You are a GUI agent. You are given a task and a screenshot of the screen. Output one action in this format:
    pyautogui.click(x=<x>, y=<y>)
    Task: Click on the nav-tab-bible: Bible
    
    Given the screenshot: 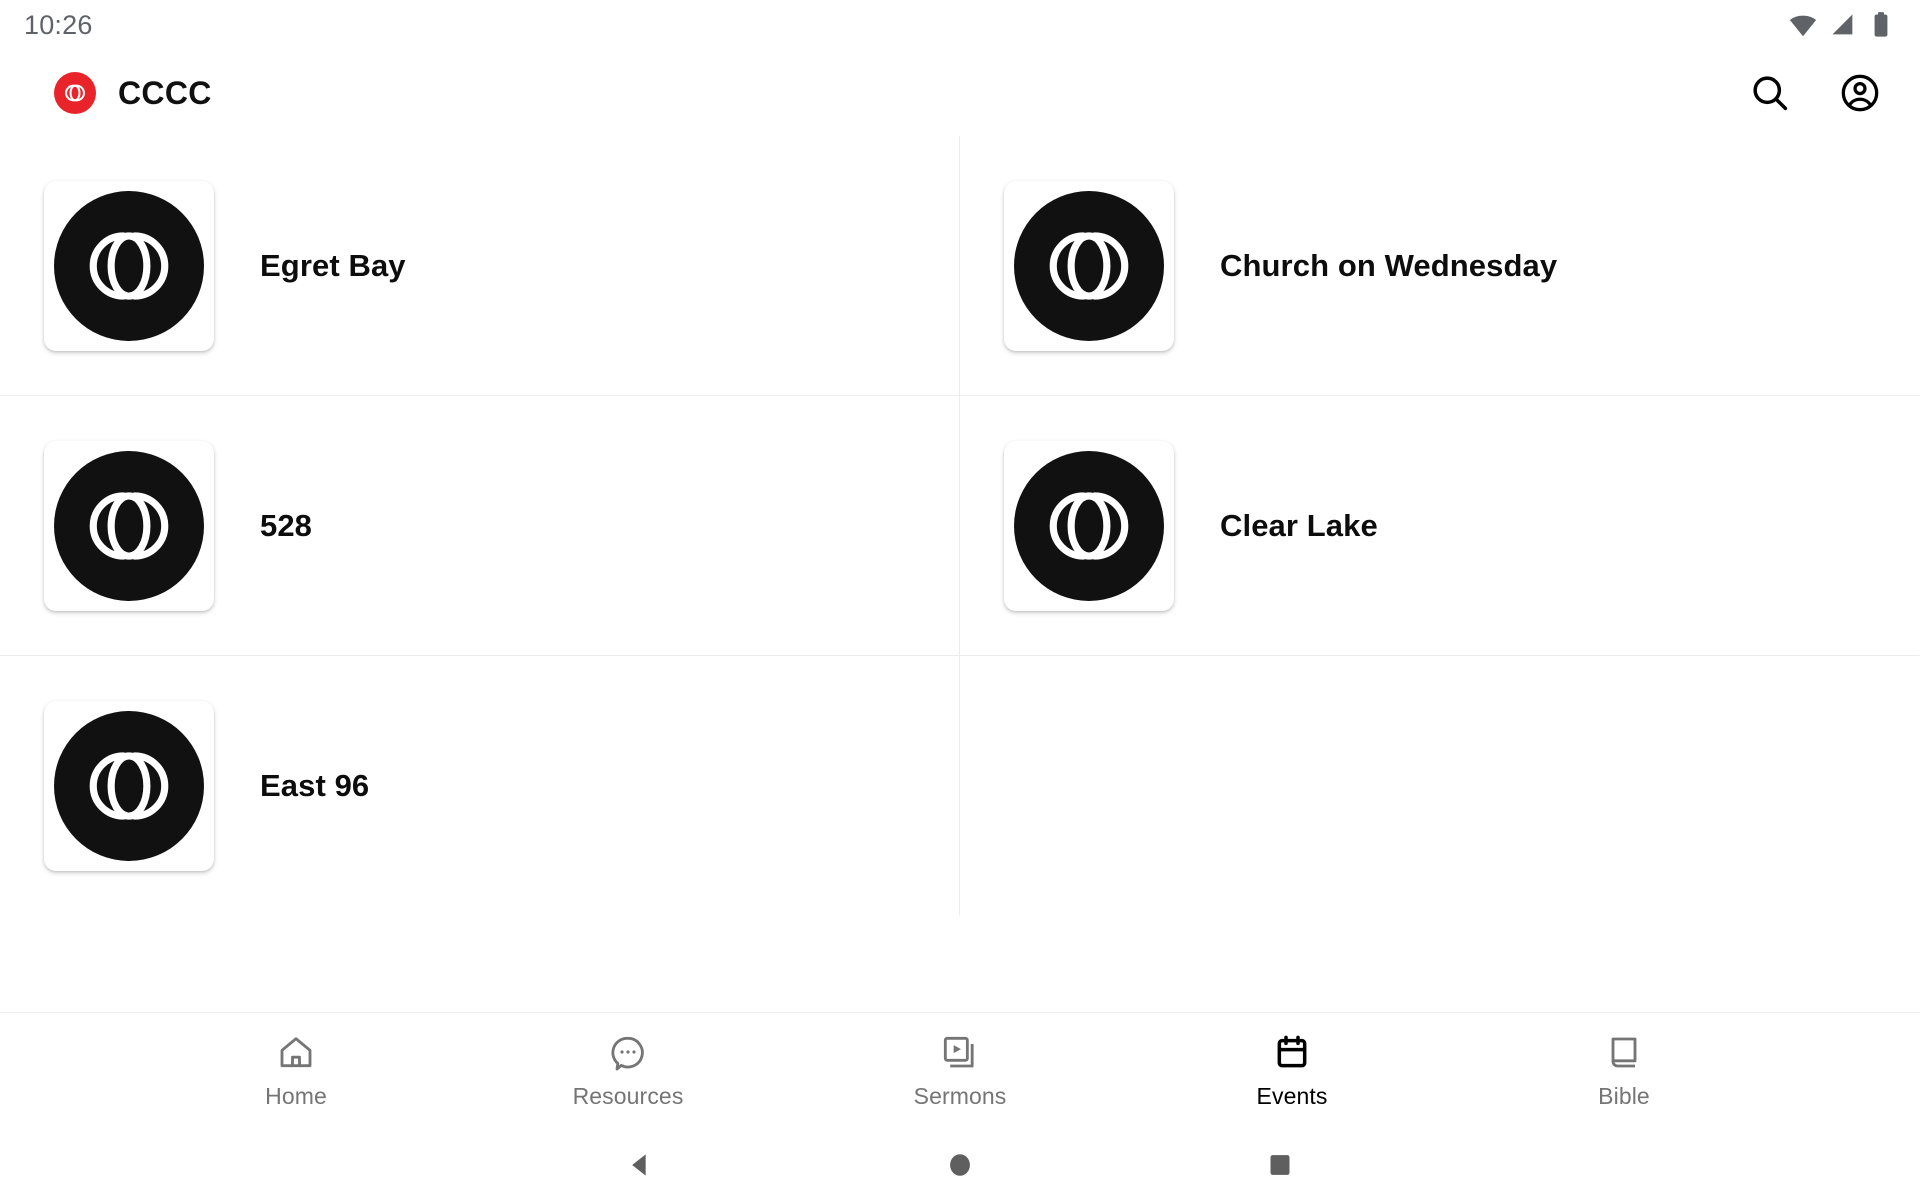 What is the action you would take?
    pyautogui.click(x=1624, y=1071)
    